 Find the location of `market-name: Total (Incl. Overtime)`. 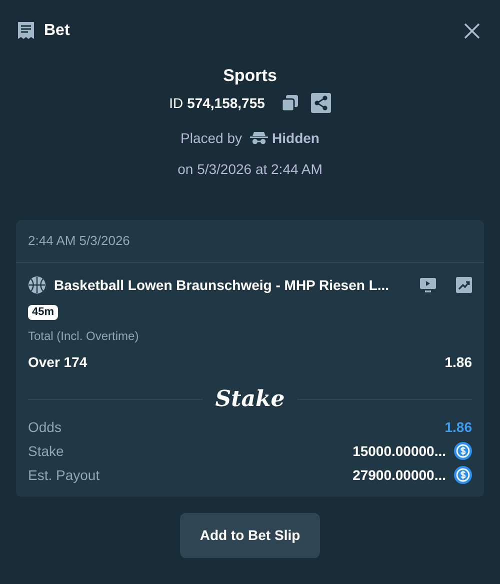

market-name: Total (Incl. Overtime) is located at coordinates (84, 336).